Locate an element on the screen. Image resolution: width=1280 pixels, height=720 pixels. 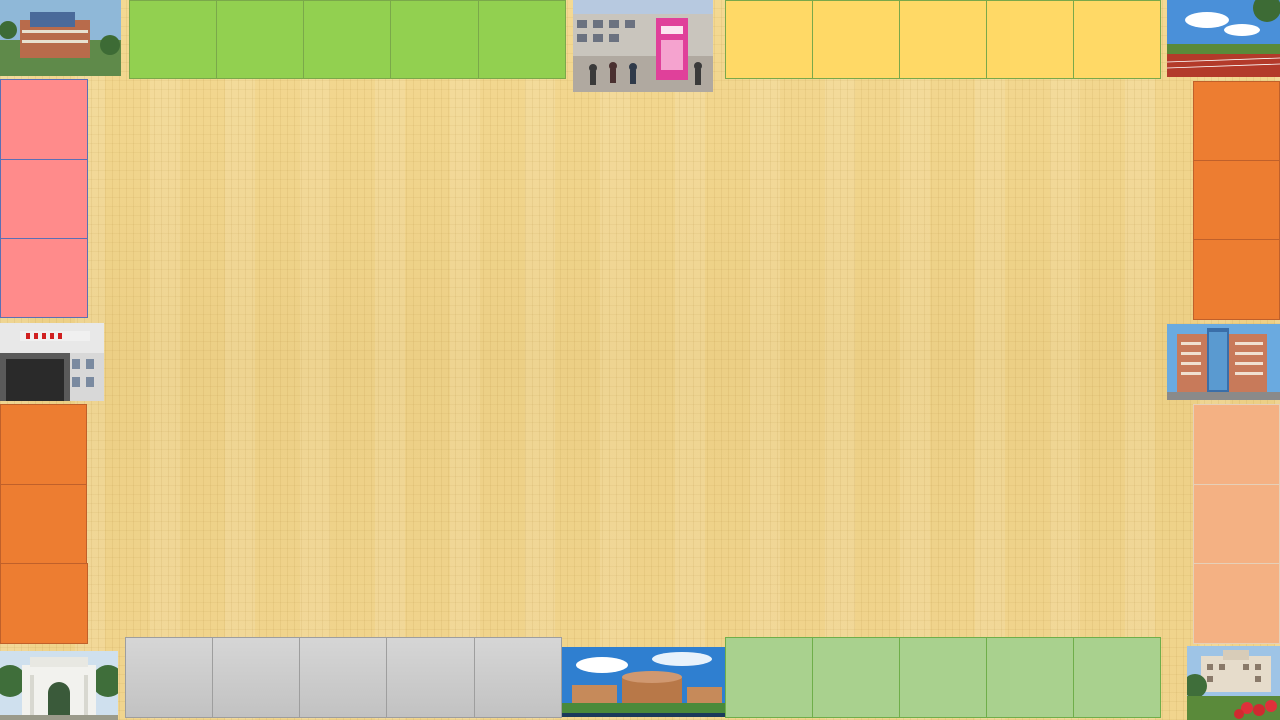
corner-photo-bottom-right is located at coordinates (1233, 683).